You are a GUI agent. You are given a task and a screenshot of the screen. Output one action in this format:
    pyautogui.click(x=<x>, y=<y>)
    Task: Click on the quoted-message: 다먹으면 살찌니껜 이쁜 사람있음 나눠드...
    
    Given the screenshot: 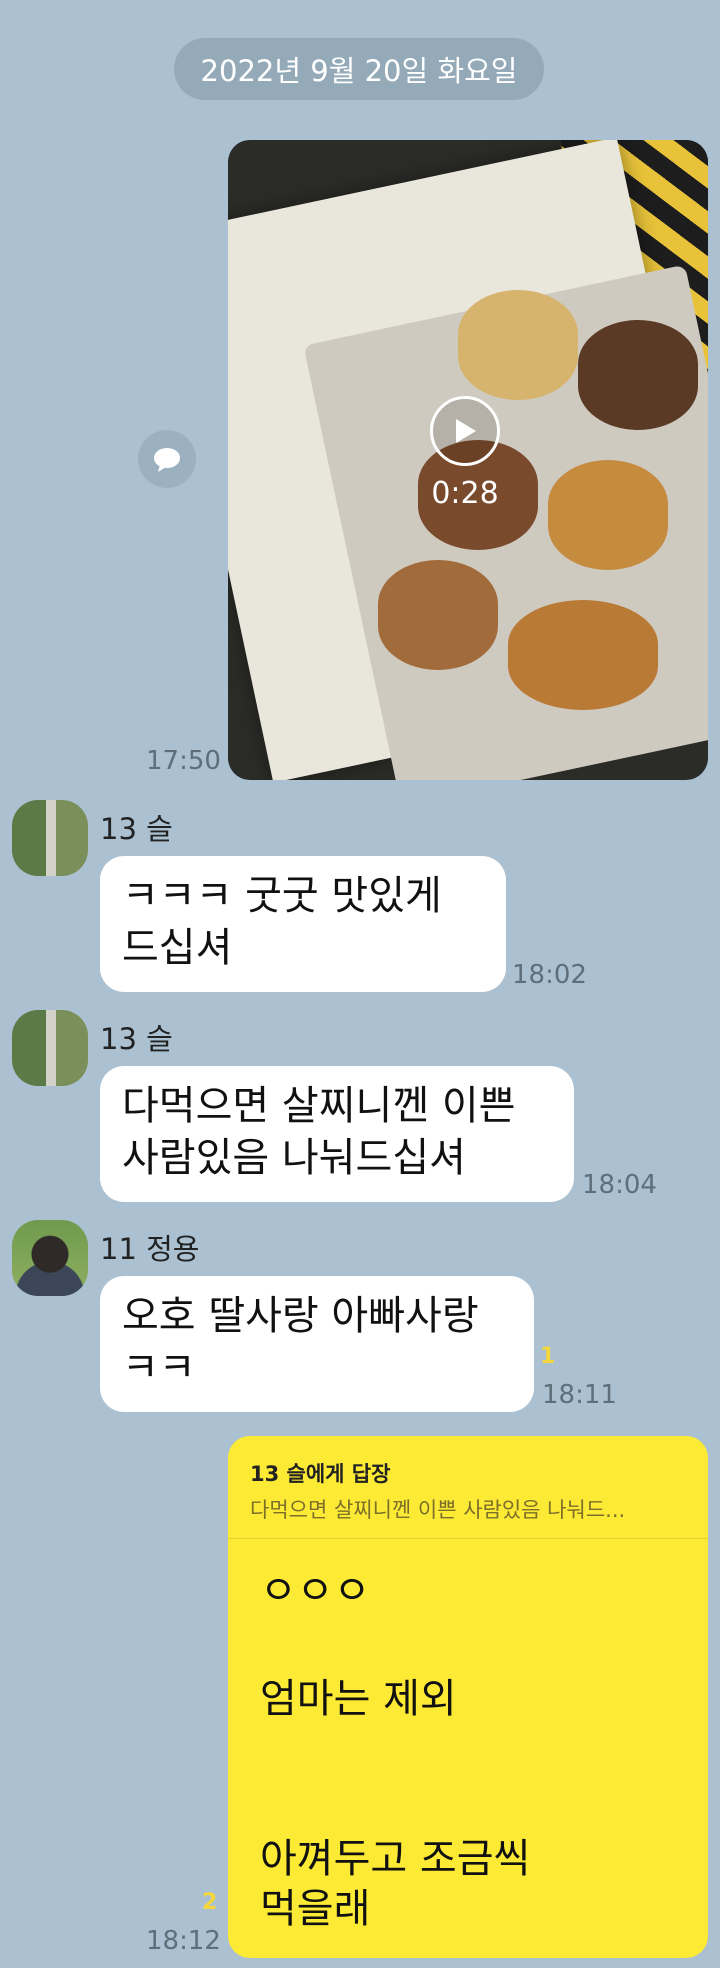 What is the action you would take?
    pyautogui.click(x=438, y=1510)
    